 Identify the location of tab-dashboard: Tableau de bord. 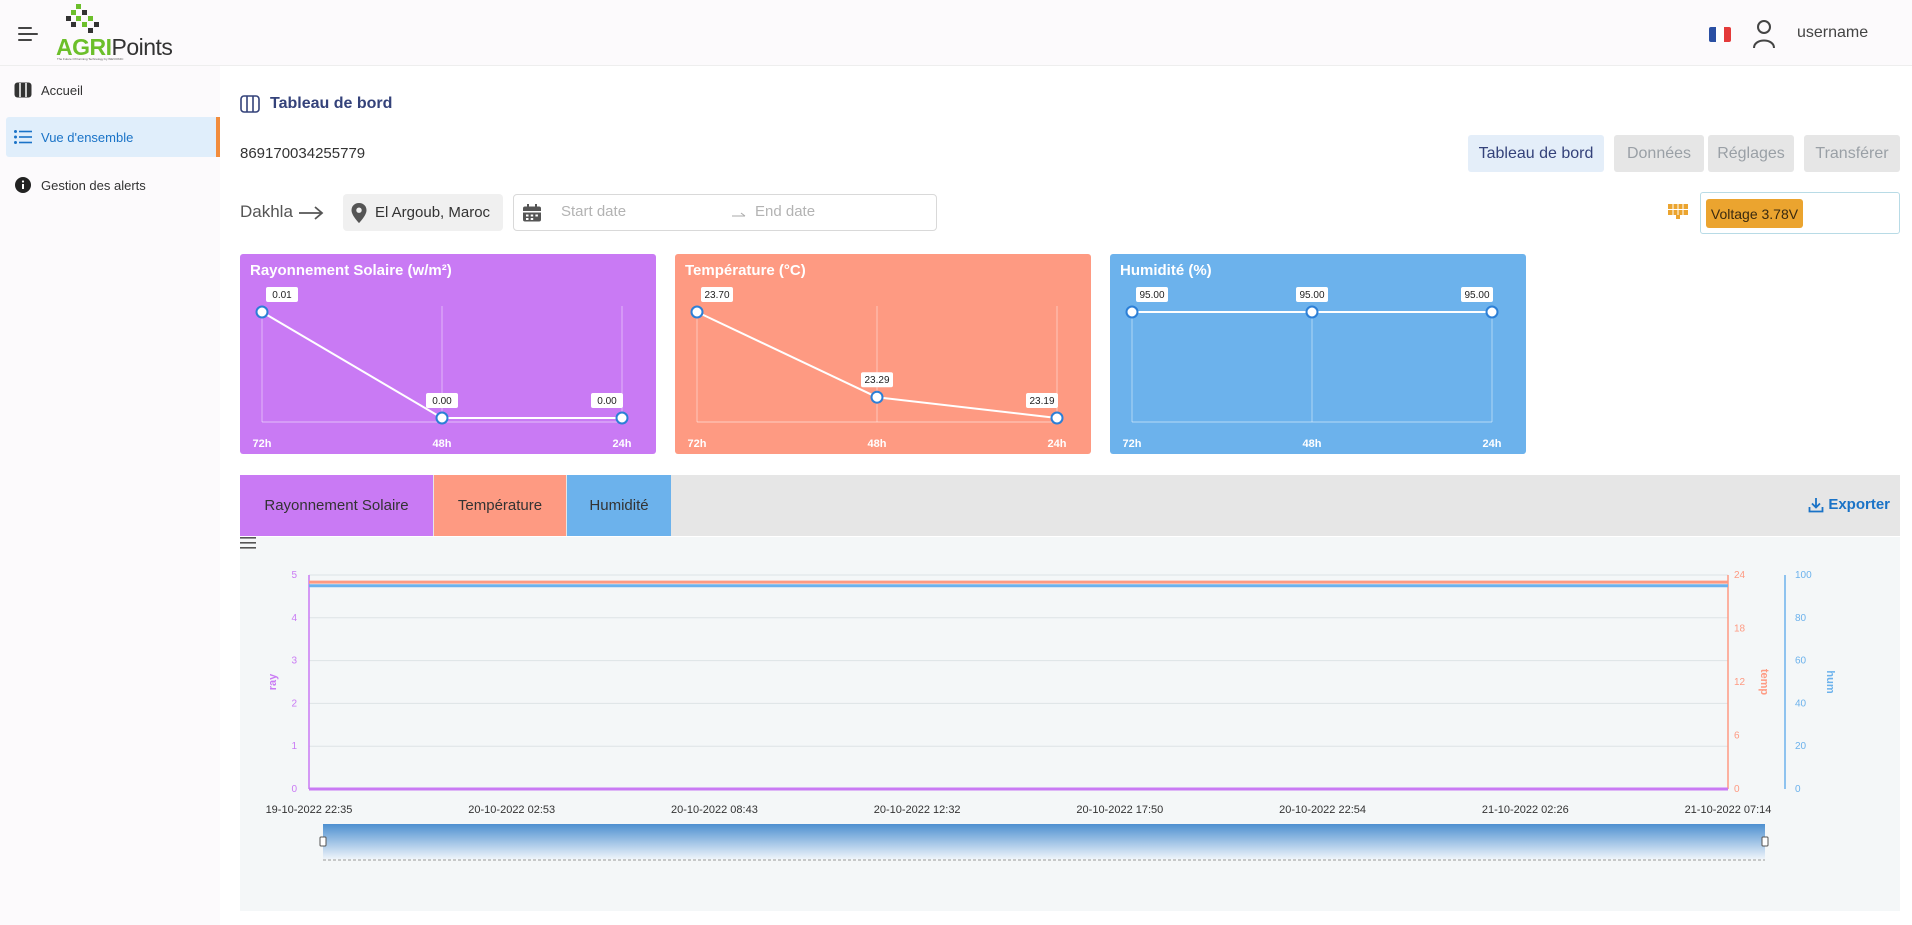
(1536, 153).